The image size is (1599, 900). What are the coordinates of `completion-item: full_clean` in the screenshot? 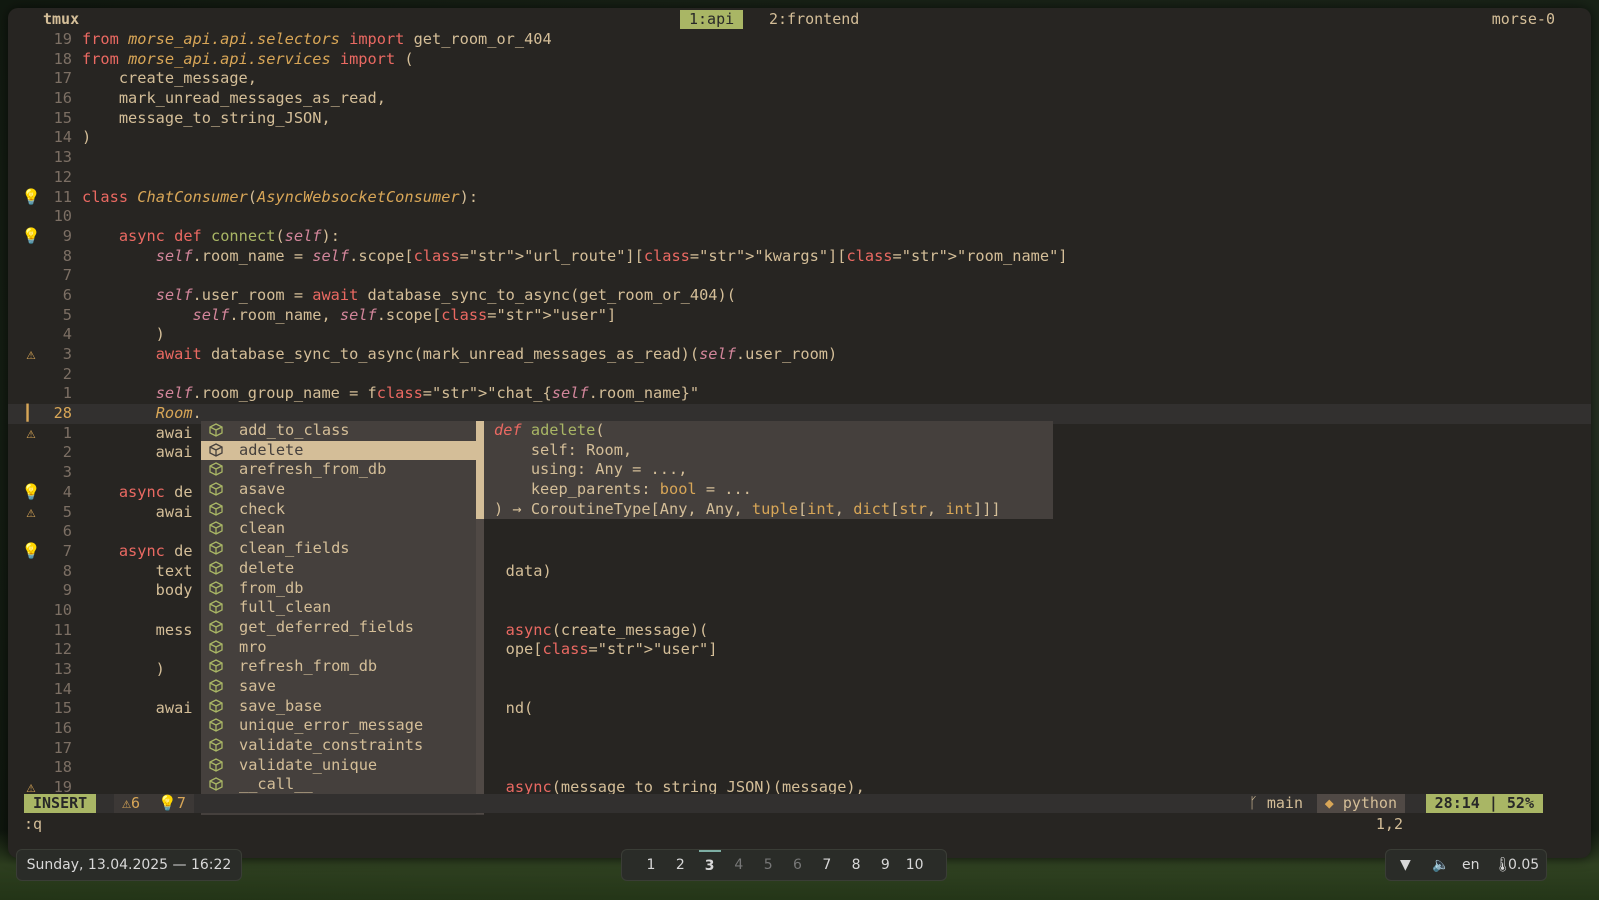 It's located at (342, 608).